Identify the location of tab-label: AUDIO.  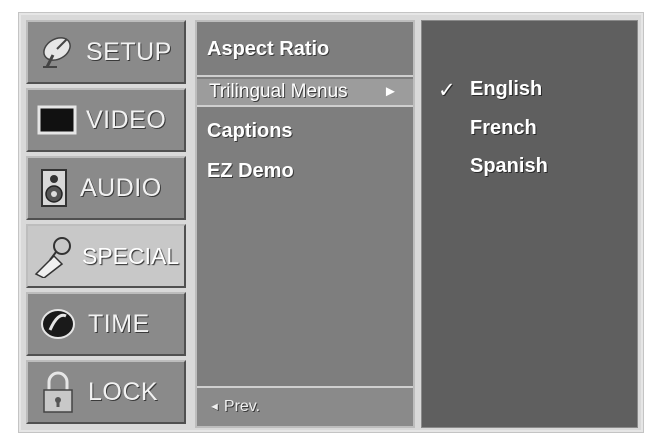
(121, 187).